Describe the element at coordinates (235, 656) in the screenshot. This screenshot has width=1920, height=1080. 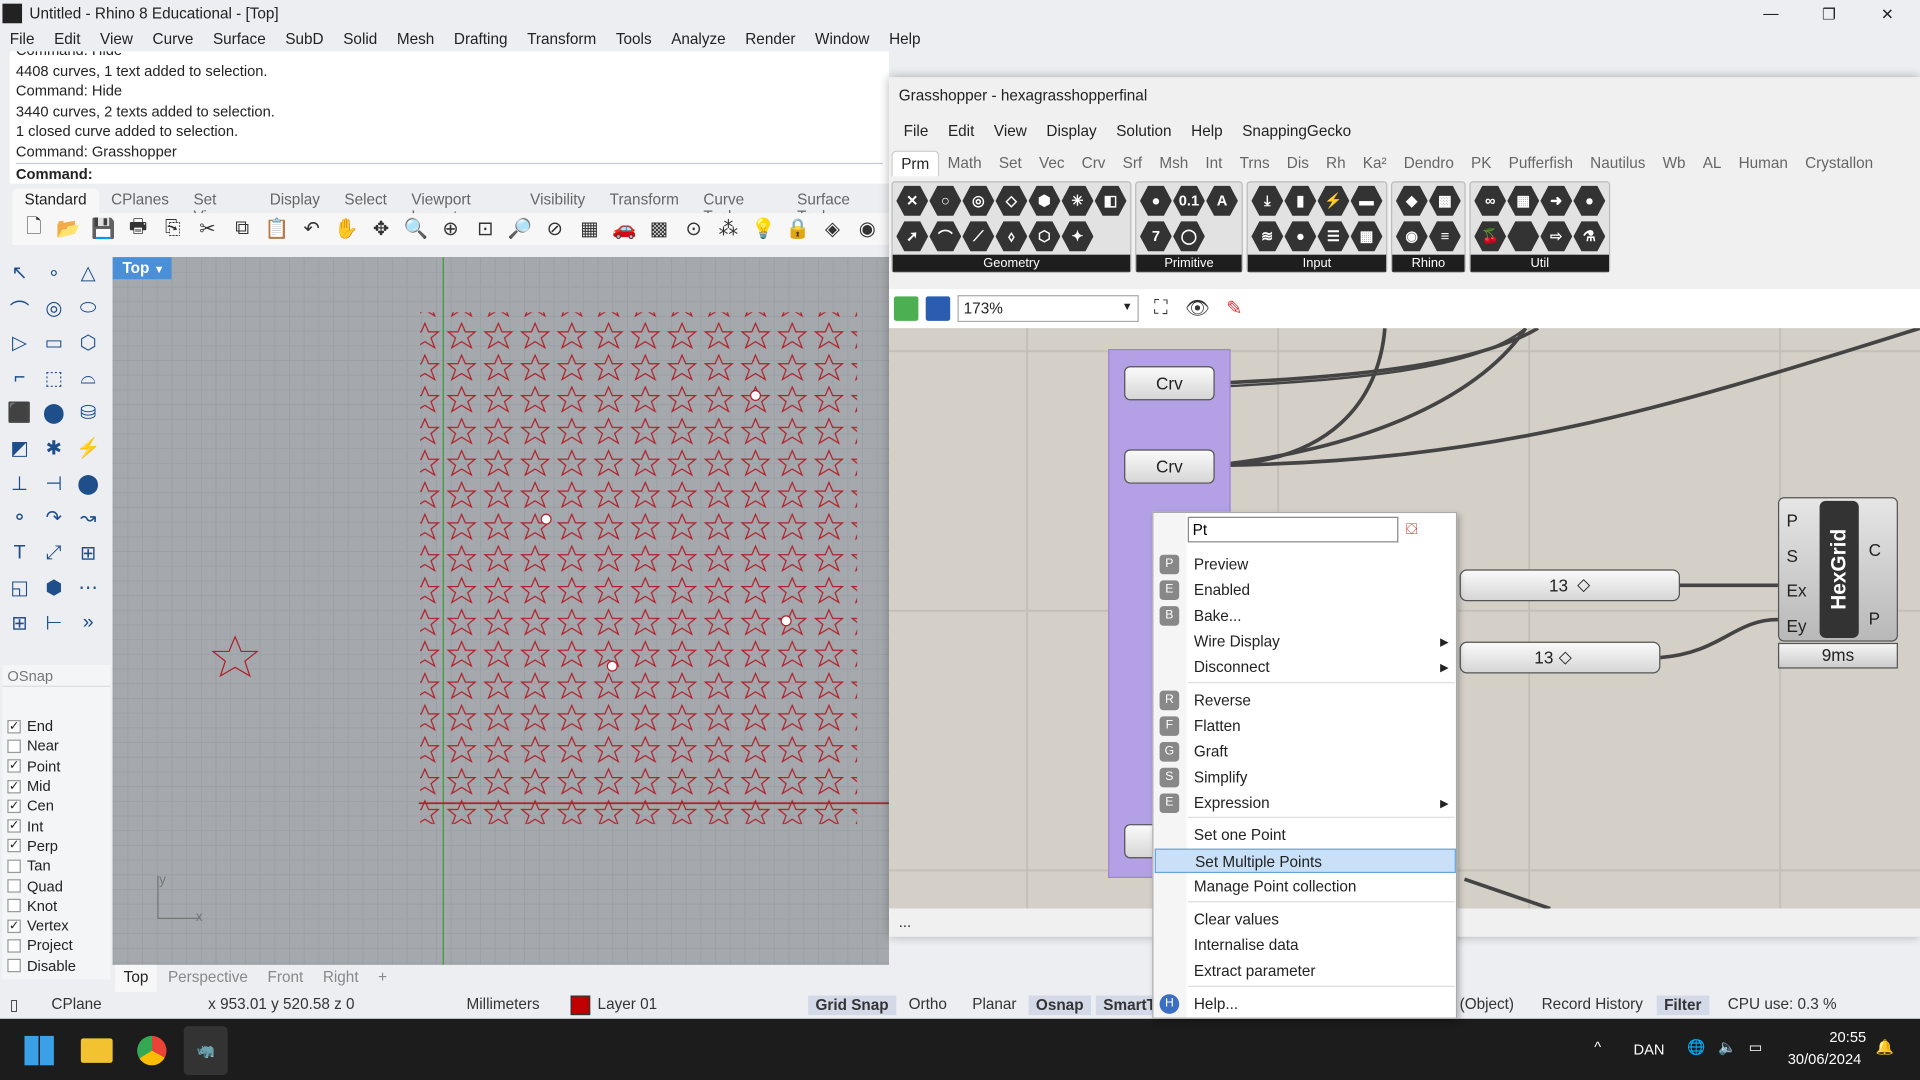
I see `single-star-curve` at that location.